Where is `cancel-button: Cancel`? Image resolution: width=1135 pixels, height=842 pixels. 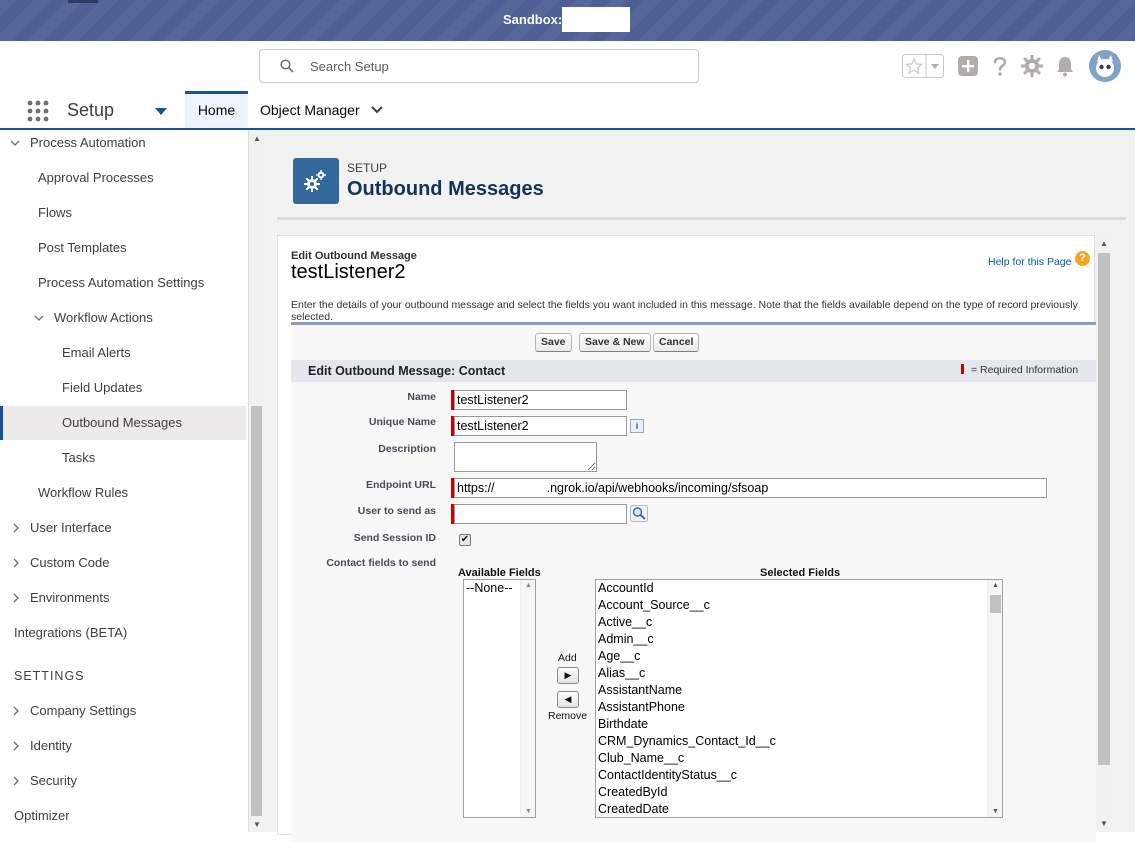
cancel-button: Cancel is located at coordinates (676, 342).